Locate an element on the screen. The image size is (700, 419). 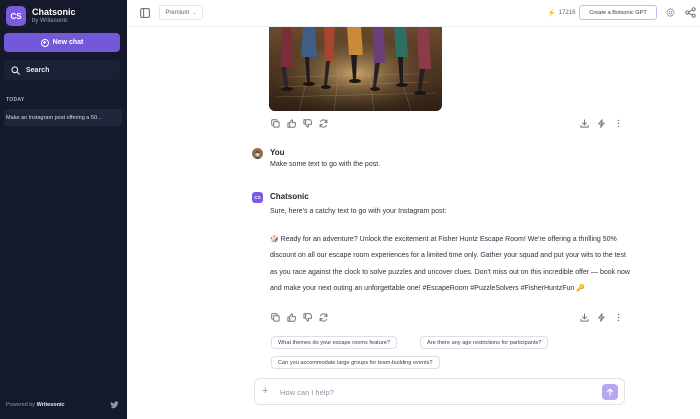
credits-counter: ⚡ 17216 is located at coordinates (561, 13).